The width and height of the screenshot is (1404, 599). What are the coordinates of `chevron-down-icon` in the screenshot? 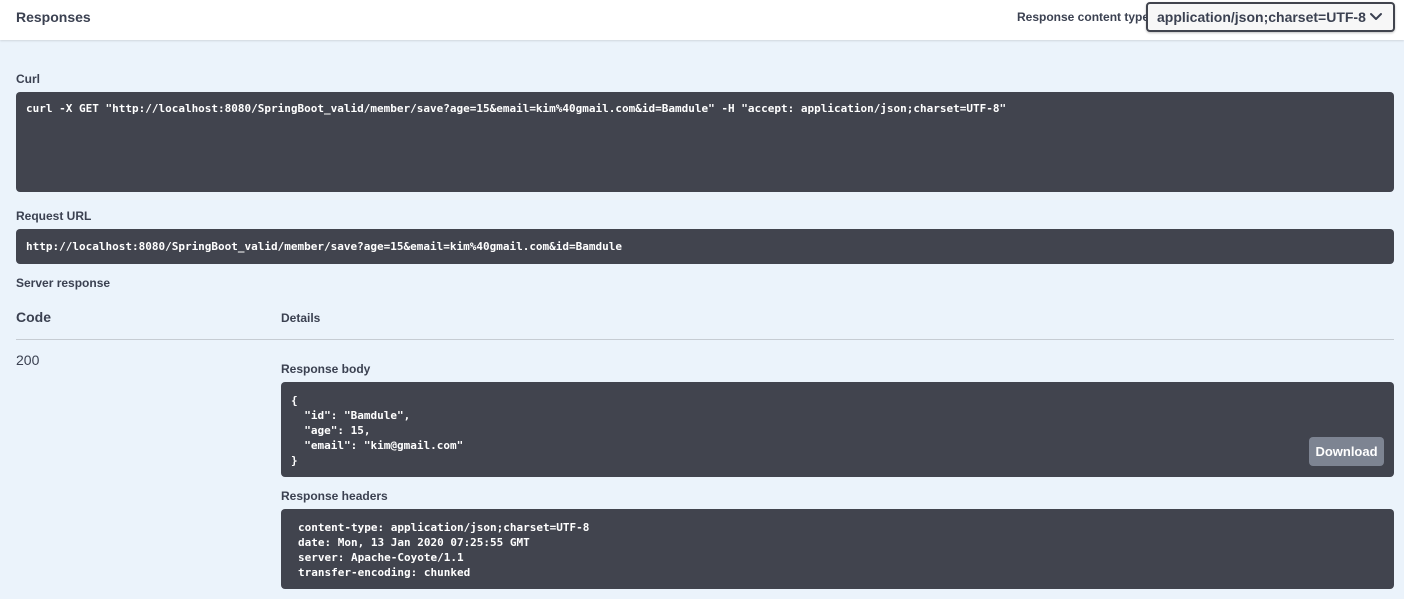 It's located at (1376, 16).